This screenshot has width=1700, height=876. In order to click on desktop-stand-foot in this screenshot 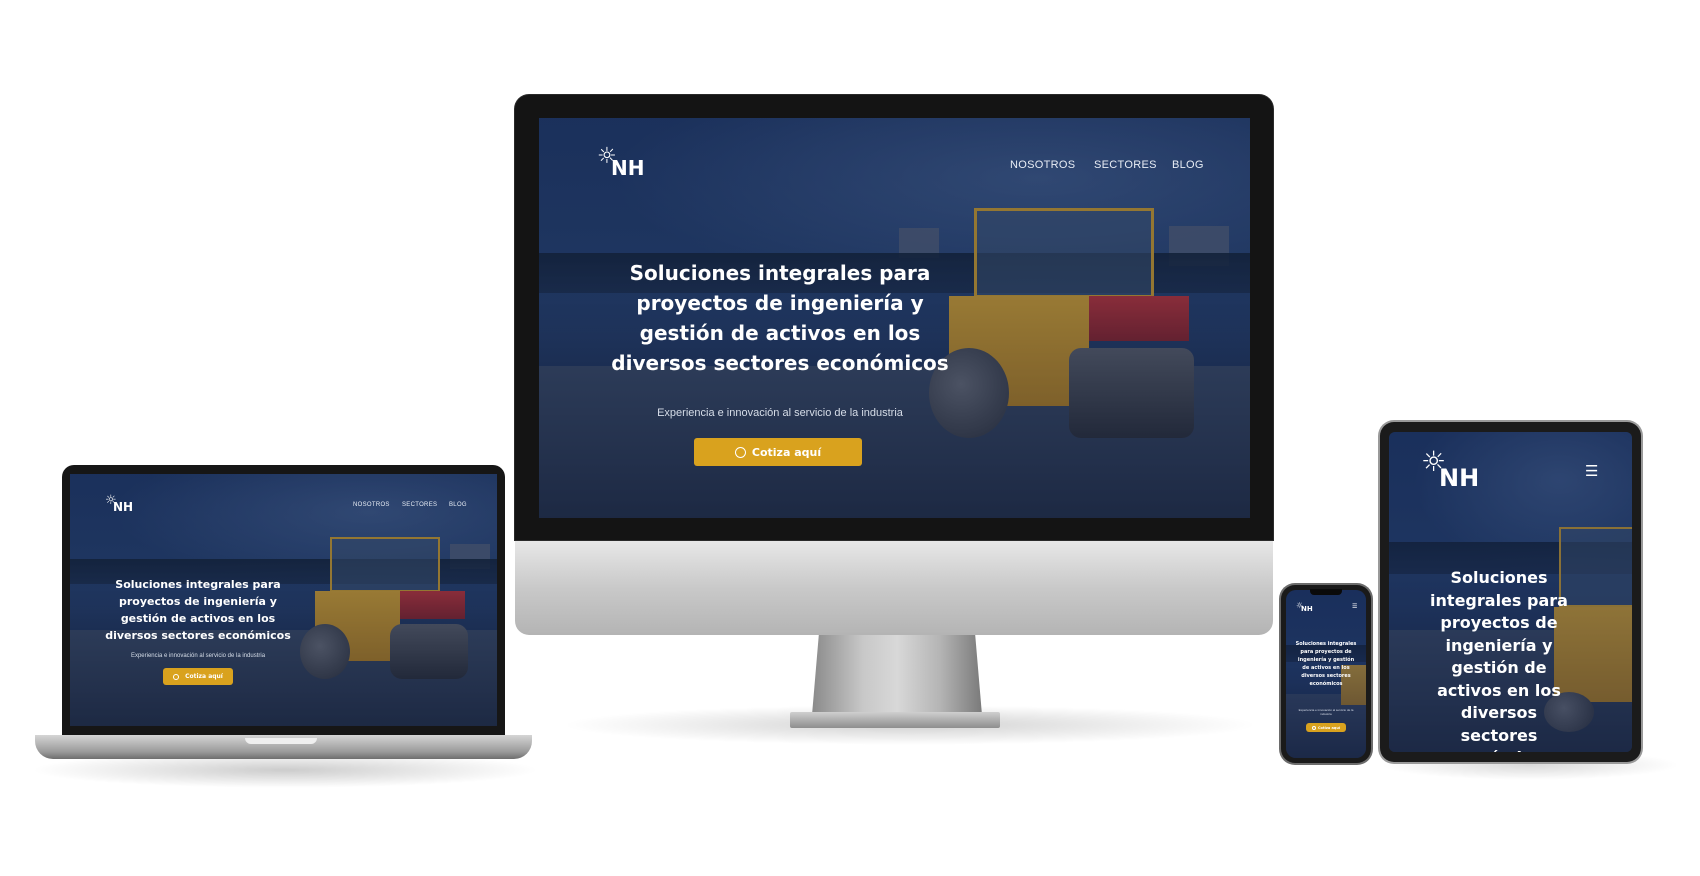, I will do `click(895, 720)`.